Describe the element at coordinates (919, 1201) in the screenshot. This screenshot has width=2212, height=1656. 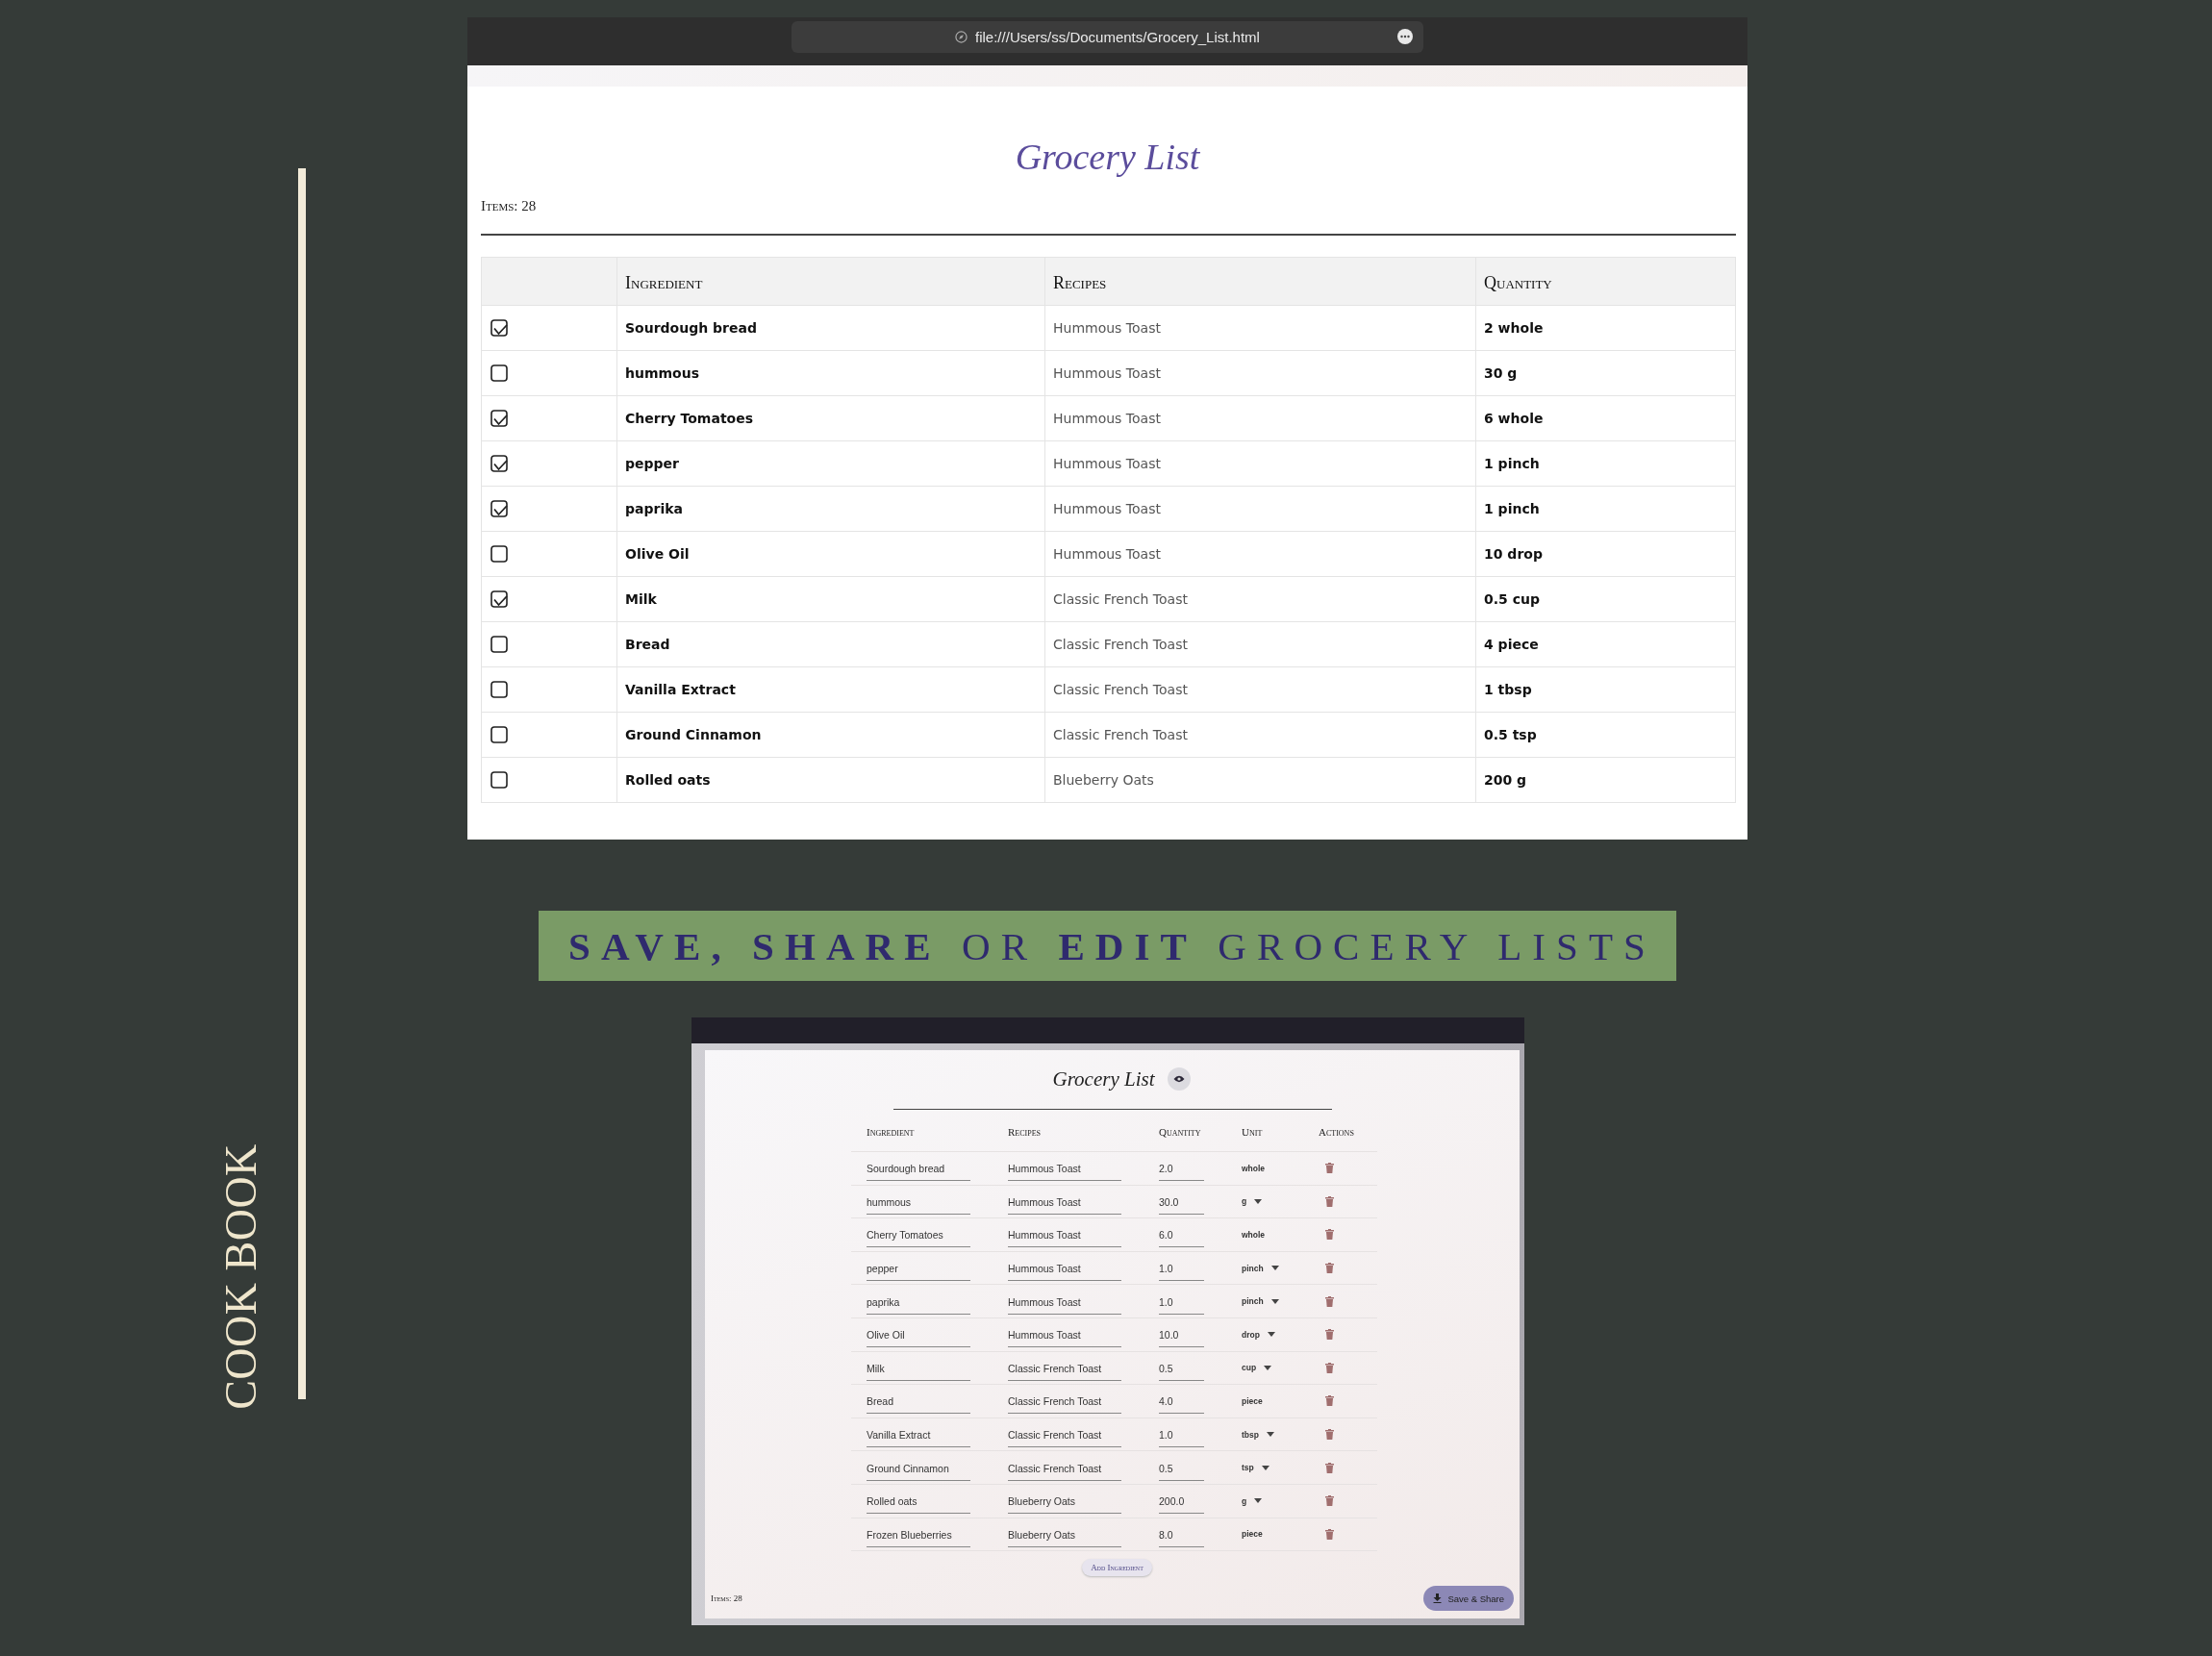
I see `ingredient-field: hummous` at that location.